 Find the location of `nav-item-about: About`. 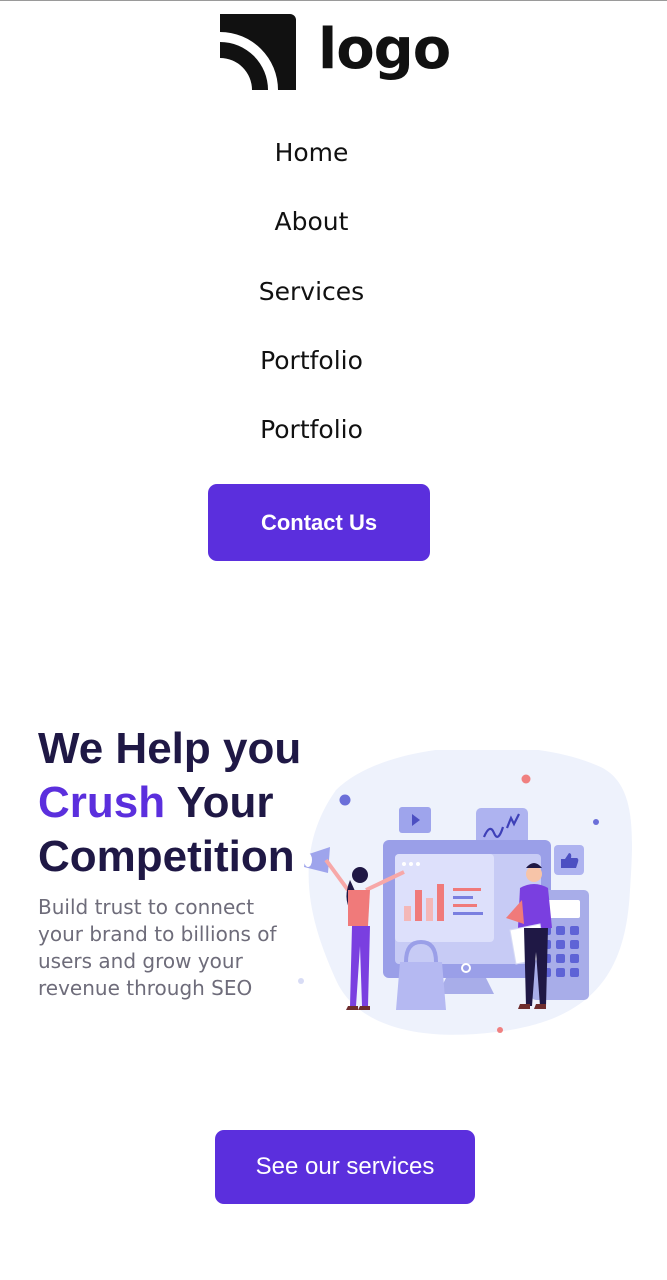

nav-item-about: About is located at coordinates (311, 233).